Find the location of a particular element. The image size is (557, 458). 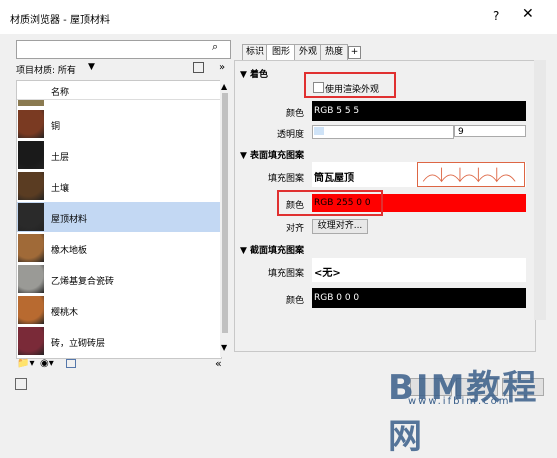

scroll-up-icon: ▲ is located at coordinates (224, 86).